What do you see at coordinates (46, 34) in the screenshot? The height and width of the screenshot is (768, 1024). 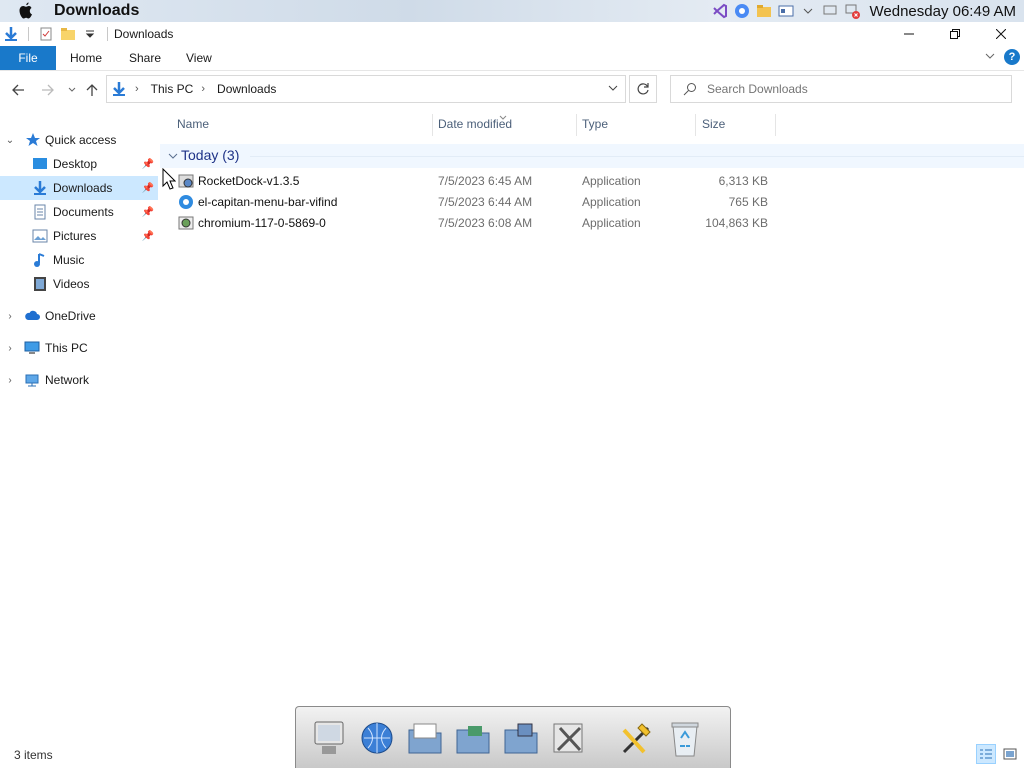 I see `properties-icon` at bounding box center [46, 34].